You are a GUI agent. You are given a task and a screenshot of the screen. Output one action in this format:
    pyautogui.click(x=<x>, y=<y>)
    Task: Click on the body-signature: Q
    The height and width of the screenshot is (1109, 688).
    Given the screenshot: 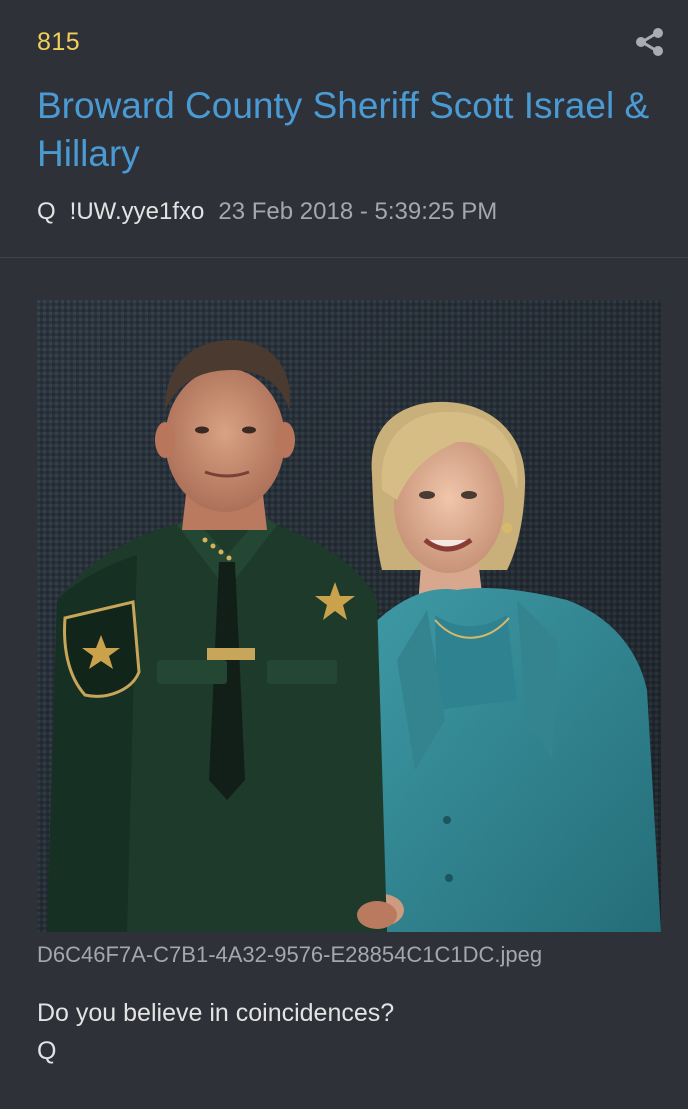 What is the action you would take?
    pyautogui.click(x=47, y=1051)
    